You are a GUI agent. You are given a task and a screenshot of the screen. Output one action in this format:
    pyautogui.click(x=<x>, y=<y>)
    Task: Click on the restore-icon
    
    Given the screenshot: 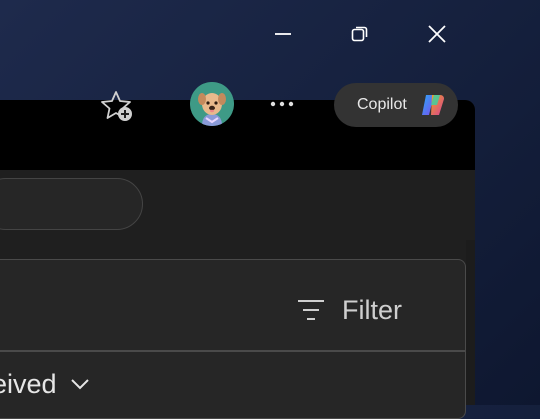 What is the action you would take?
    pyautogui.click(x=359, y=34)
    